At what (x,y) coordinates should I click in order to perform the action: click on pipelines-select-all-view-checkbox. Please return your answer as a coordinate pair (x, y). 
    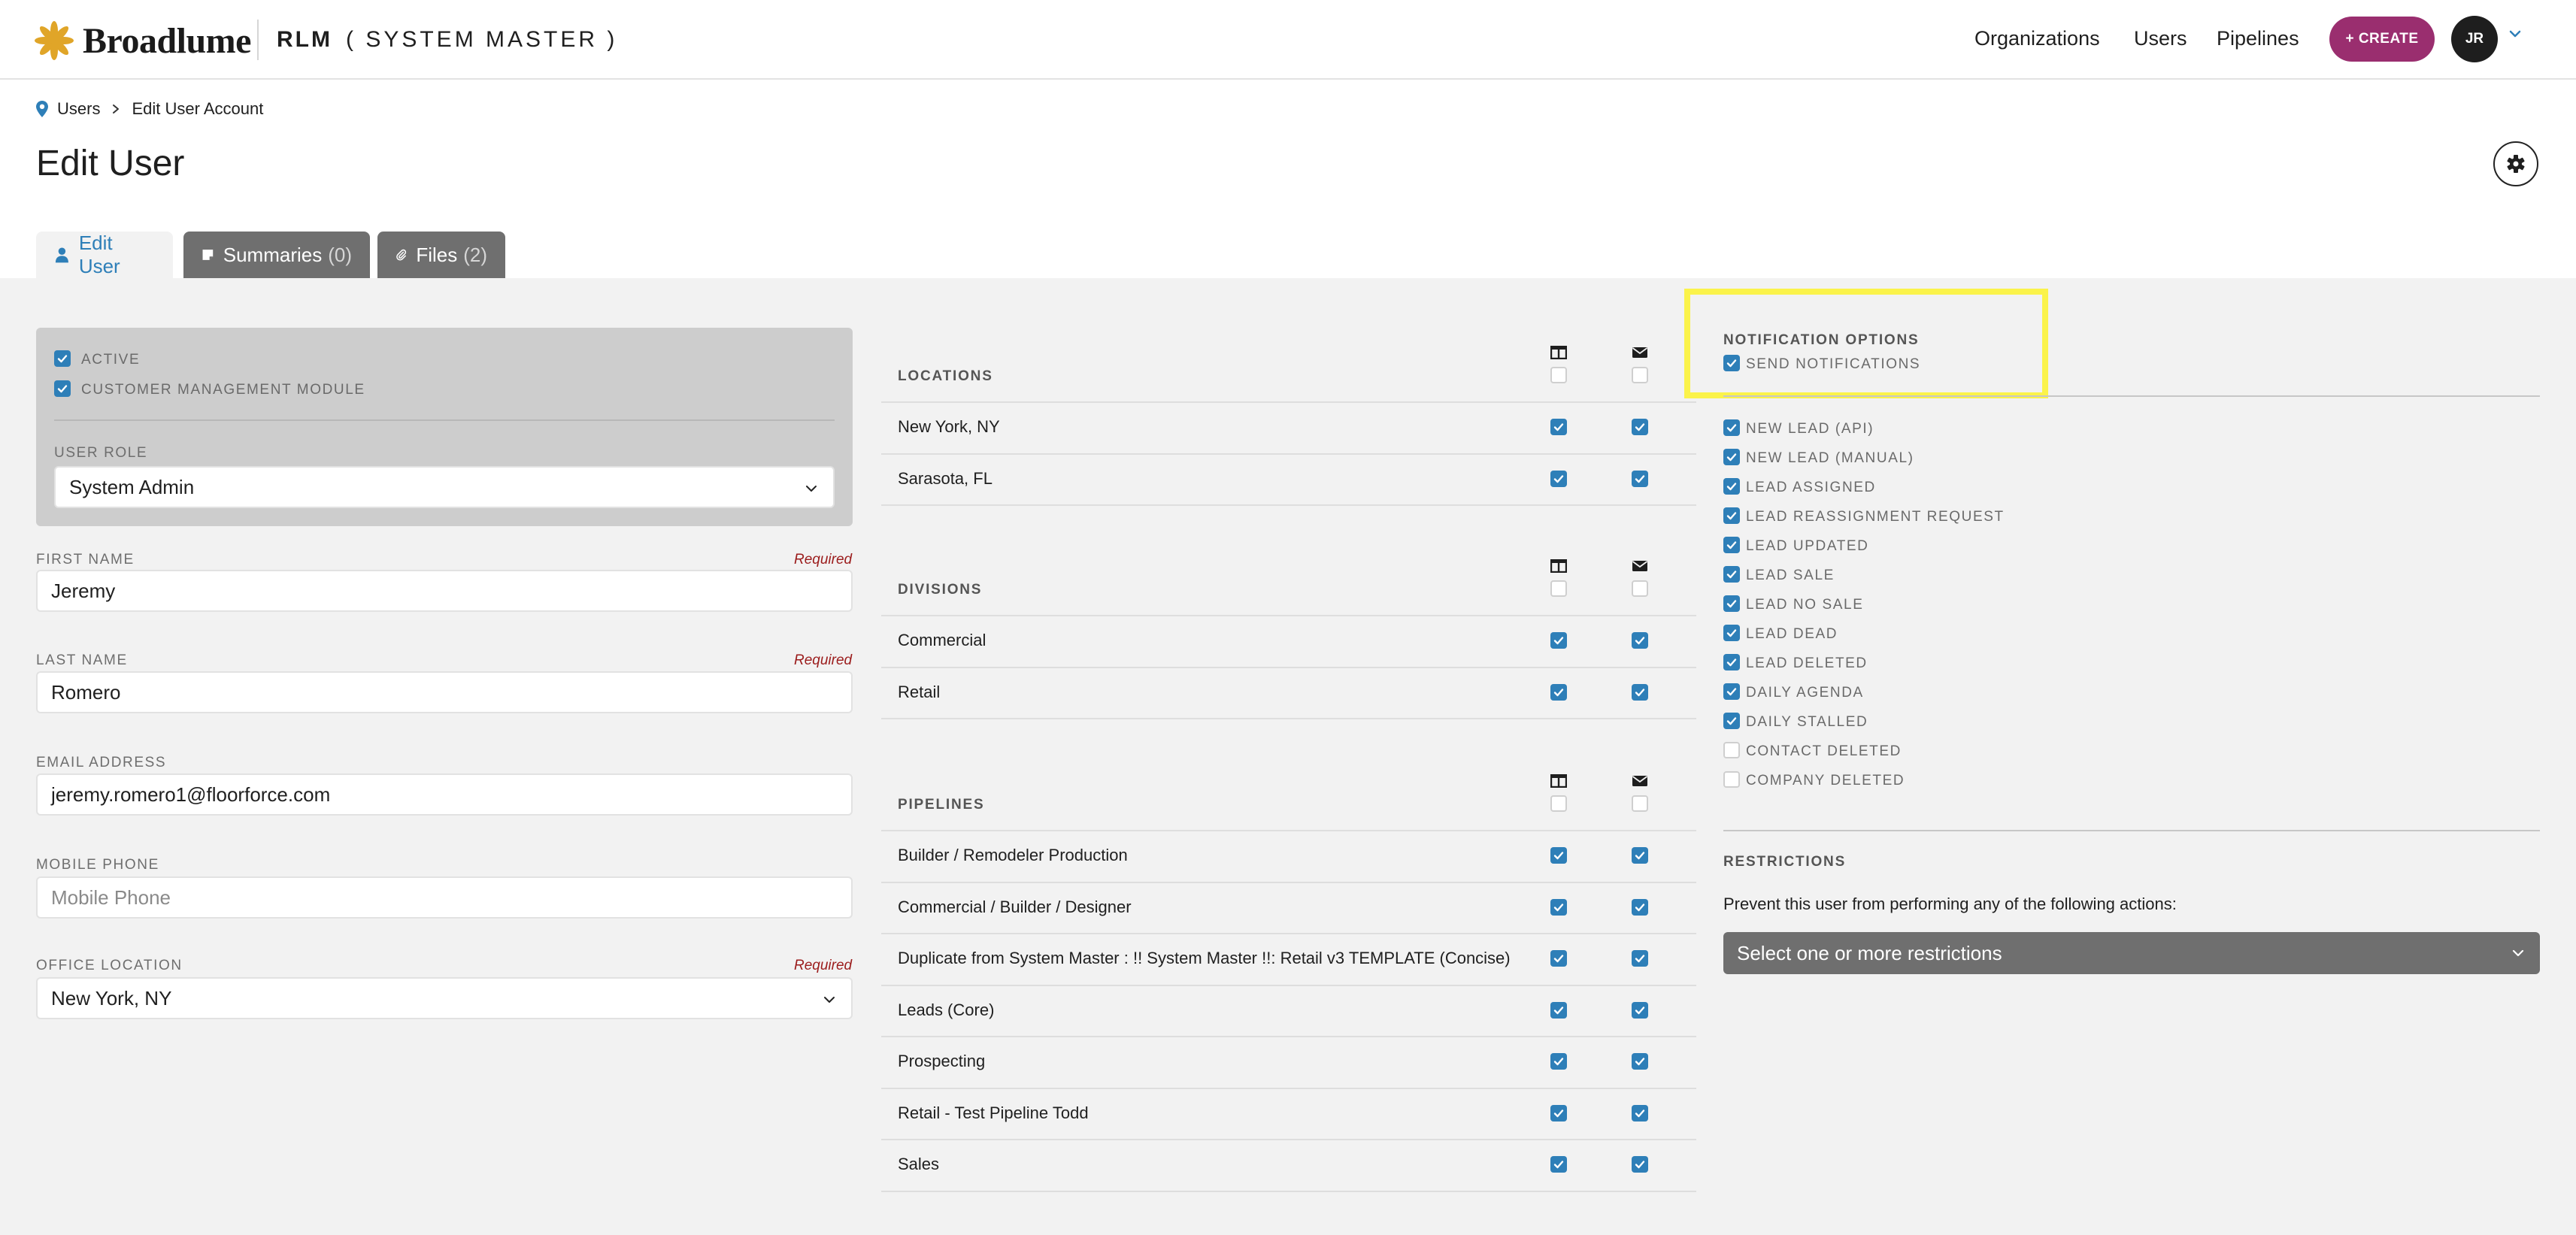
    Looking at the image, I should click on (1558, 803).